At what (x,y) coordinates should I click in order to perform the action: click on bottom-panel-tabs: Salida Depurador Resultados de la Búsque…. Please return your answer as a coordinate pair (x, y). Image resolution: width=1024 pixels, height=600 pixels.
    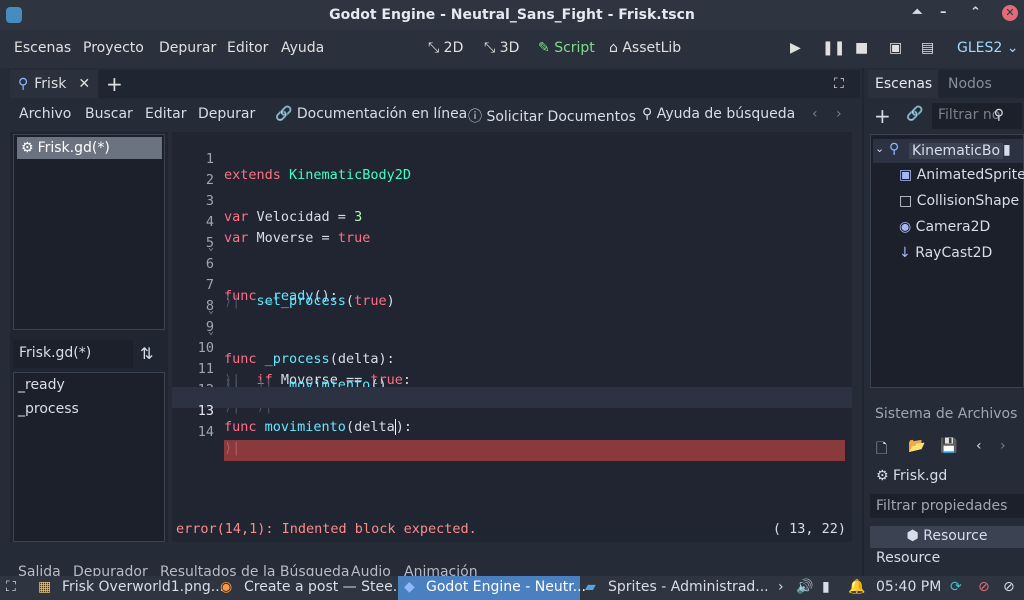
    Looking at the image, I should click on (435, 566).